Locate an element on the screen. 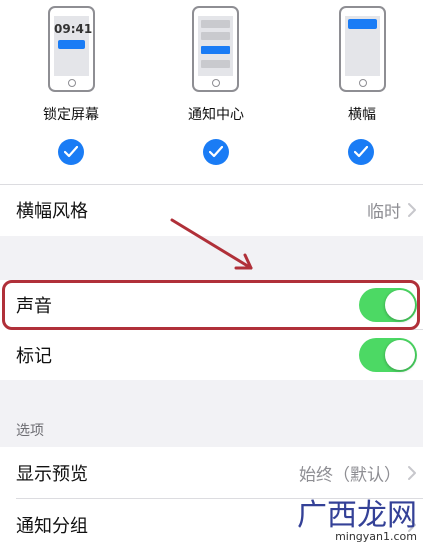 The height and width of the screenshot is (551, 423). annotation-arrow-icon is located at coordinates (211, 244).